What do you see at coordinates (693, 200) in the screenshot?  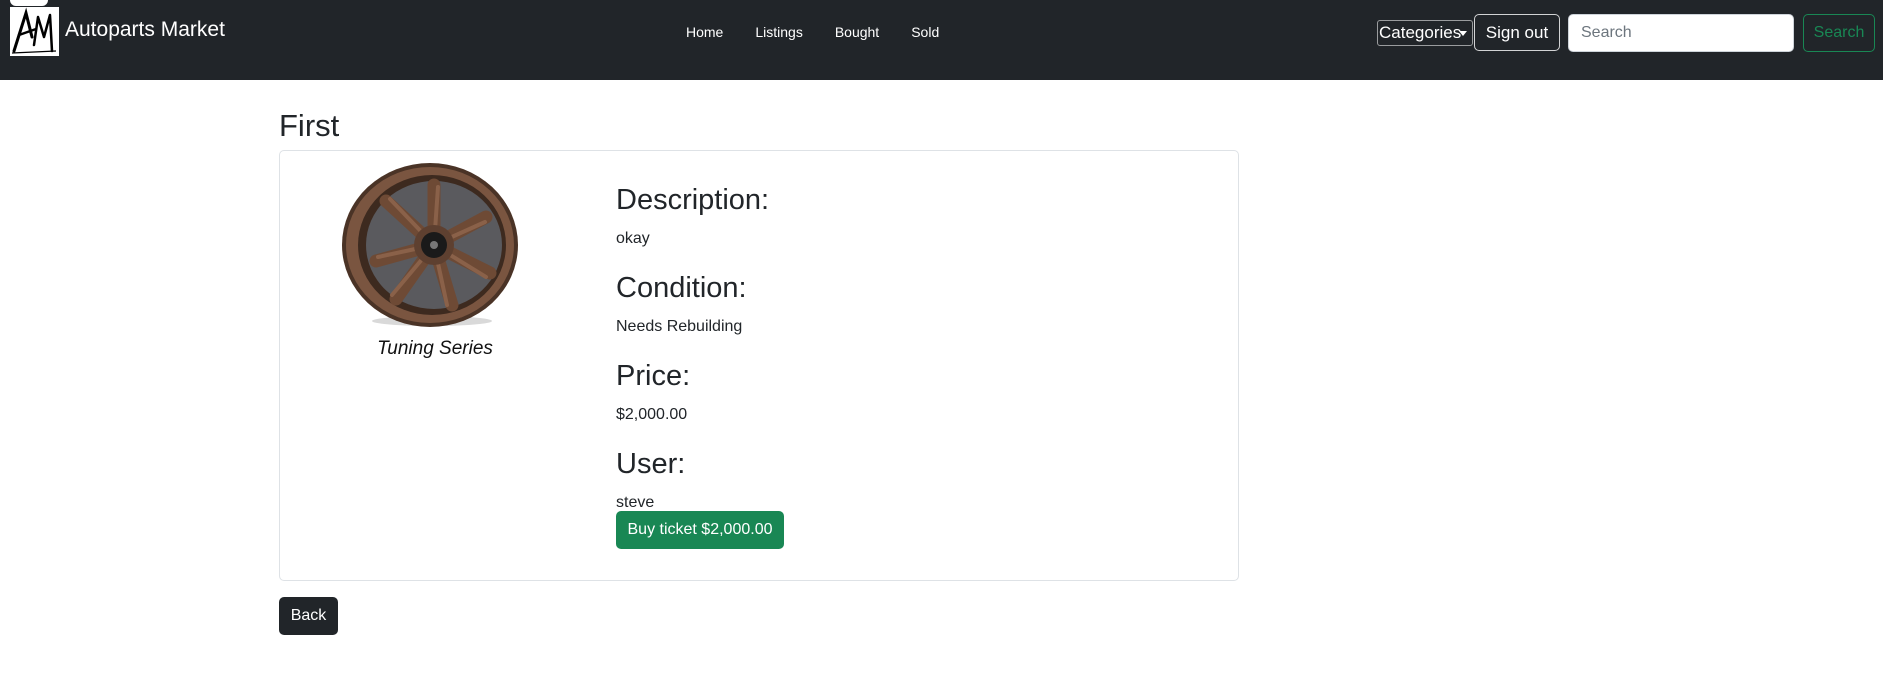 I see `description-label: Description:` at bounding box center [693, 200].